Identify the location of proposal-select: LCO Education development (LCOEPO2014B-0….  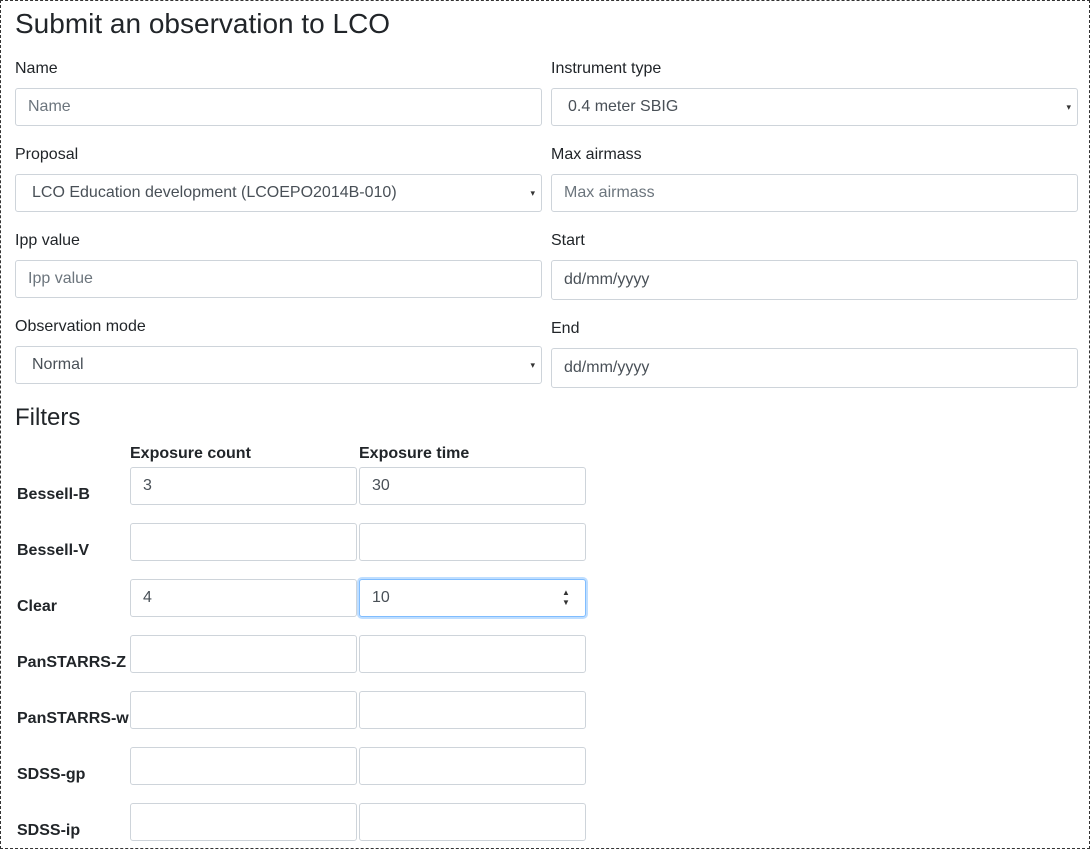
(278, 193).